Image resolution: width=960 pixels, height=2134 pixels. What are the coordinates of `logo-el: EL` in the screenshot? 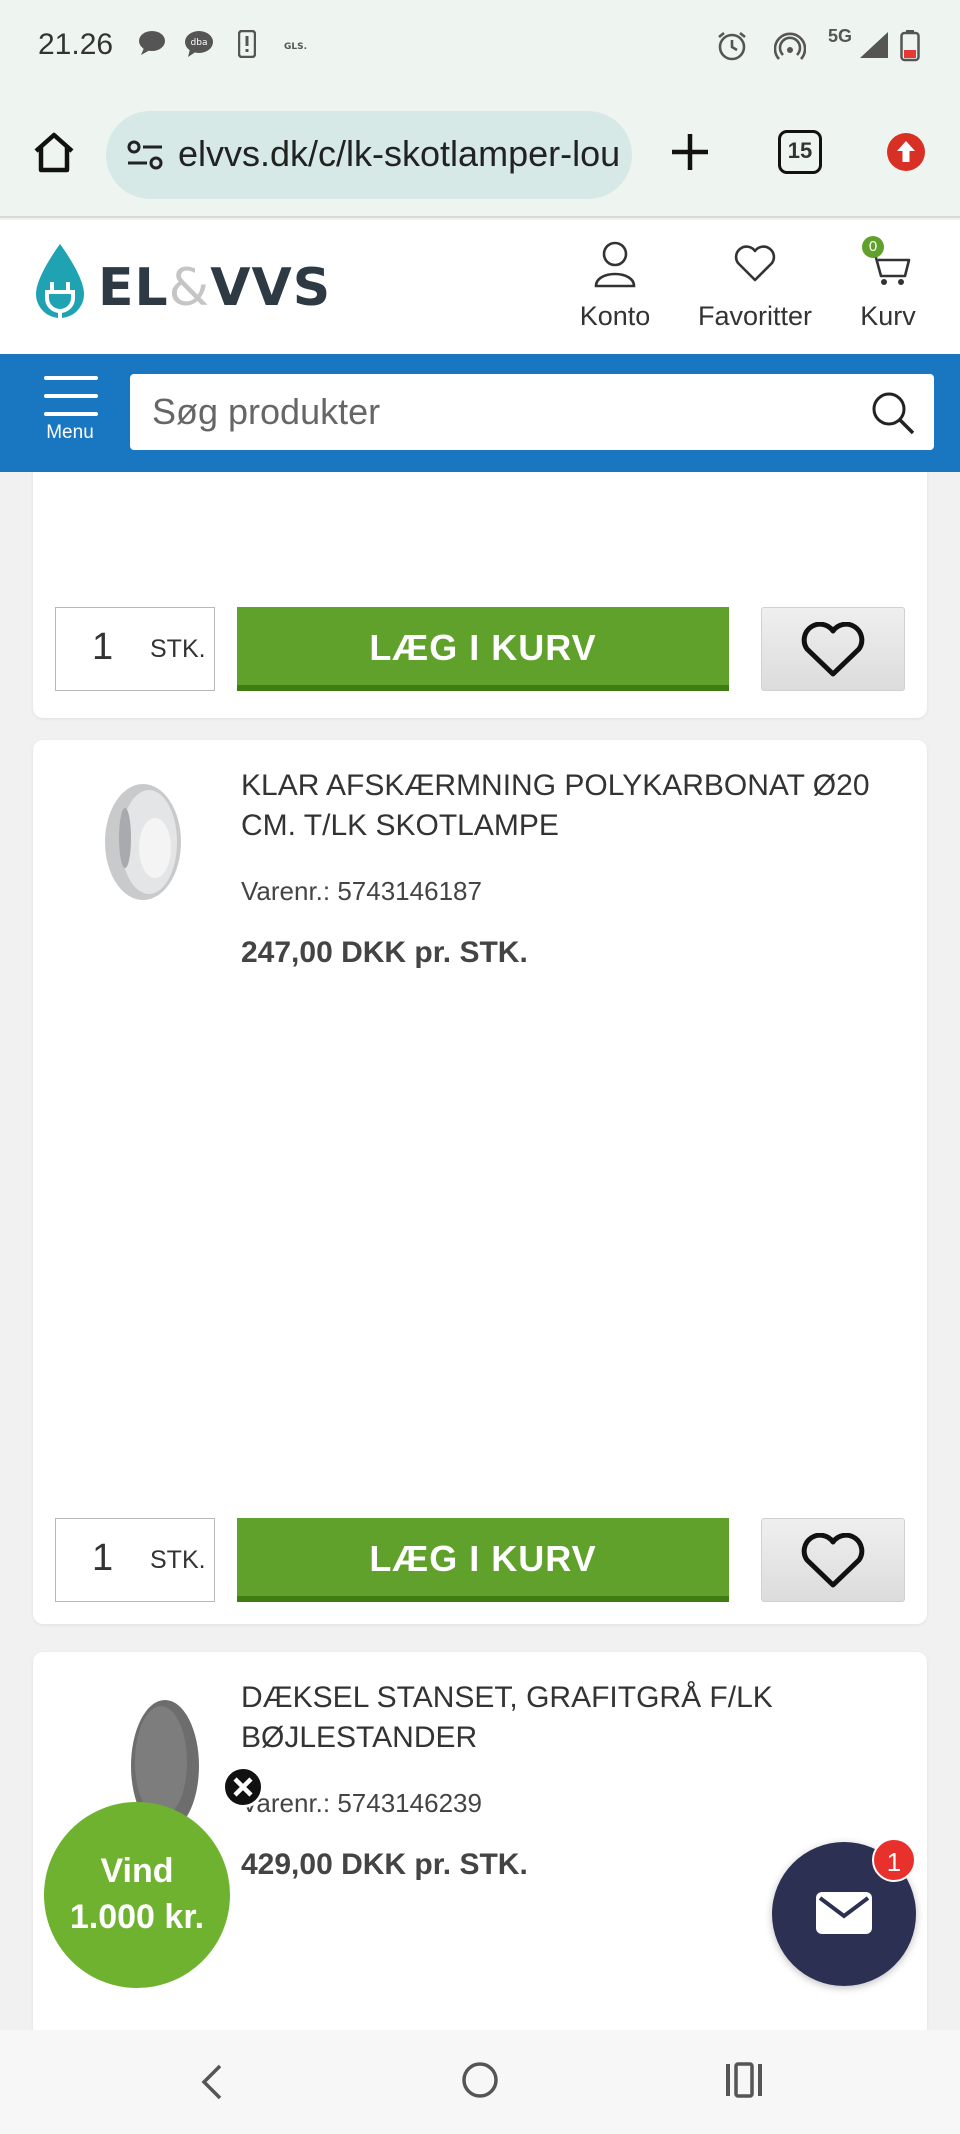 It's located at (133, 288).